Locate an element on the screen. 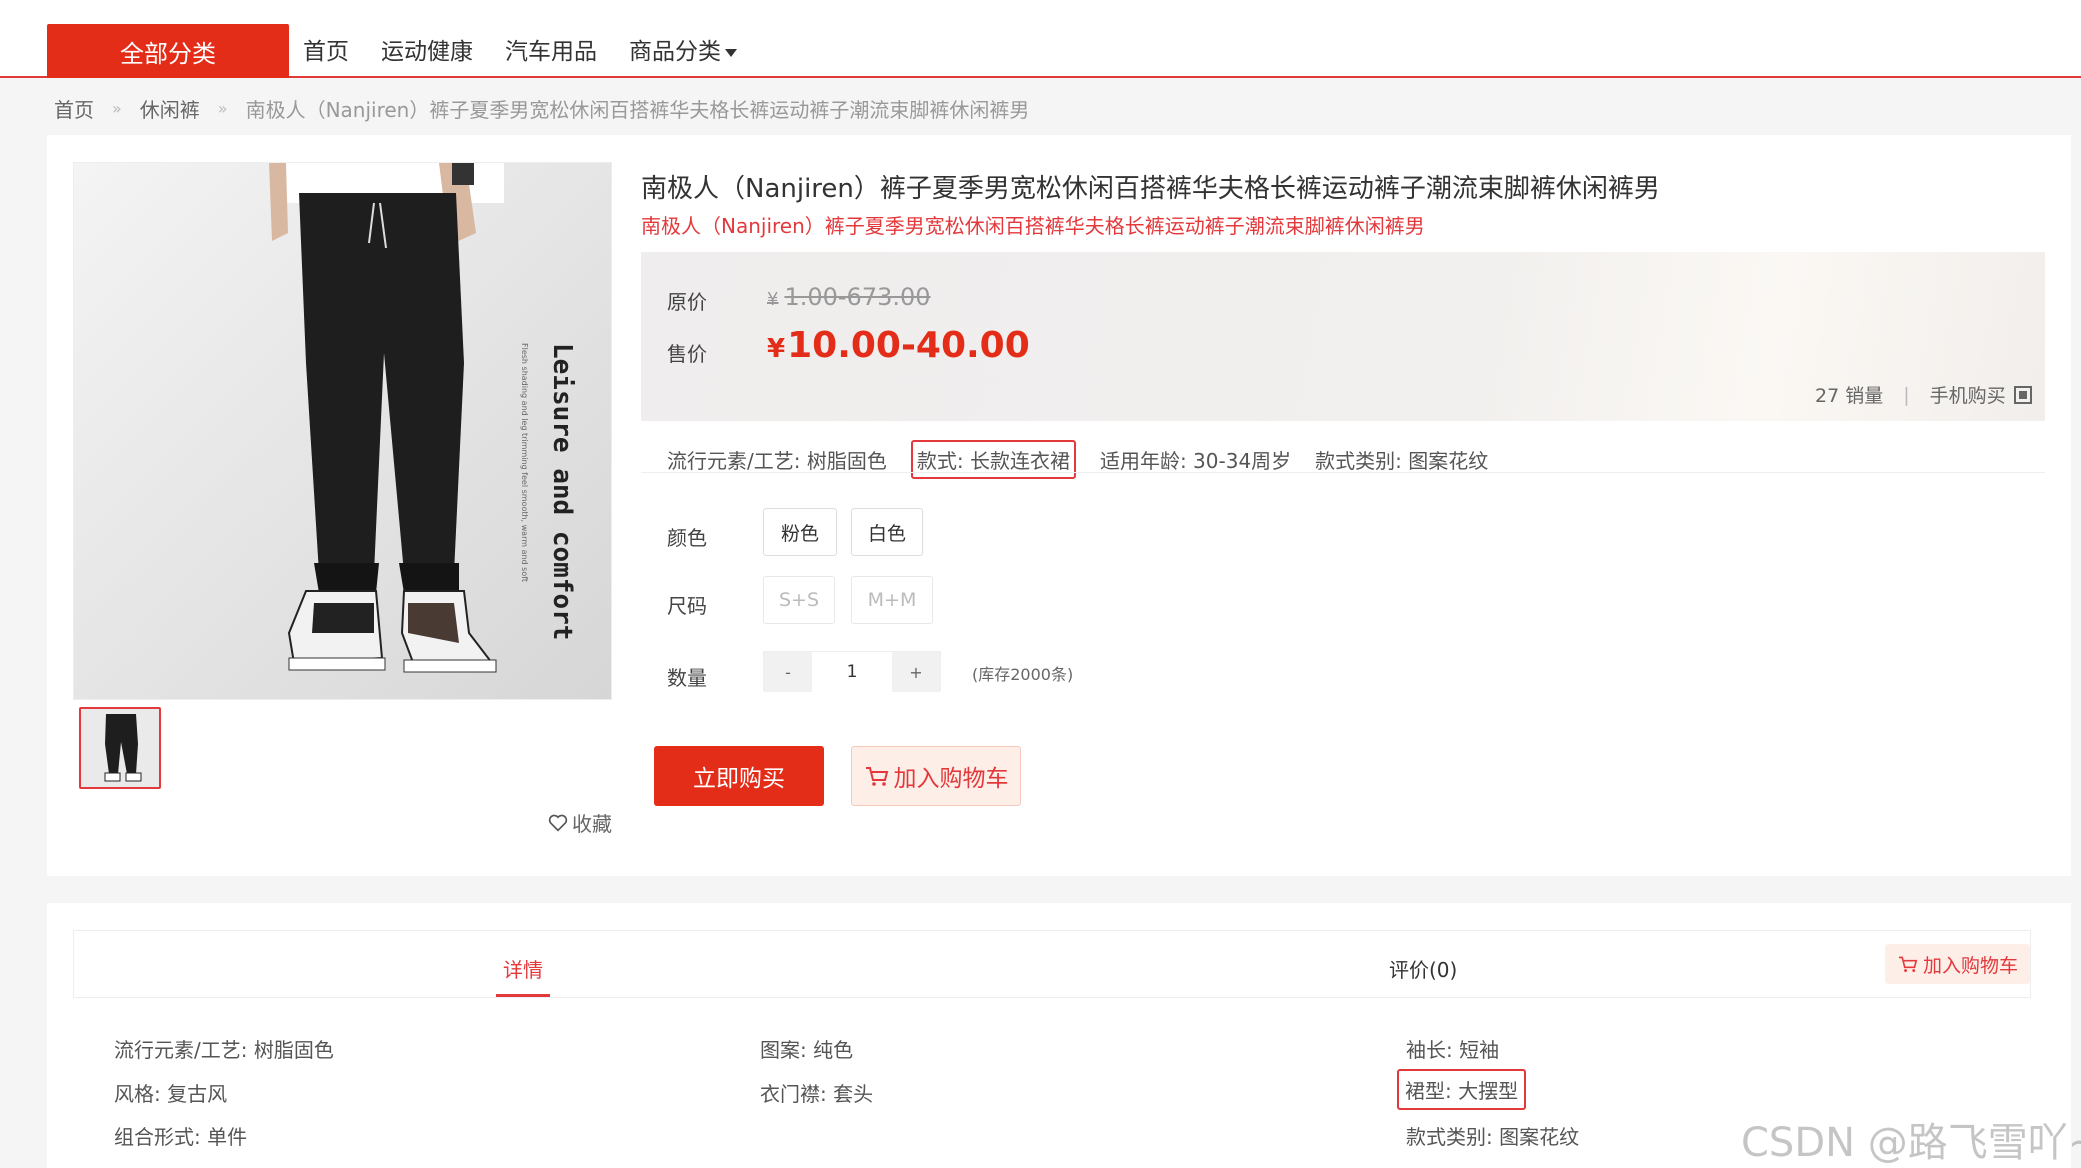  add-to-cart-label: 加入购物车 is located at coordinates (951, 779).